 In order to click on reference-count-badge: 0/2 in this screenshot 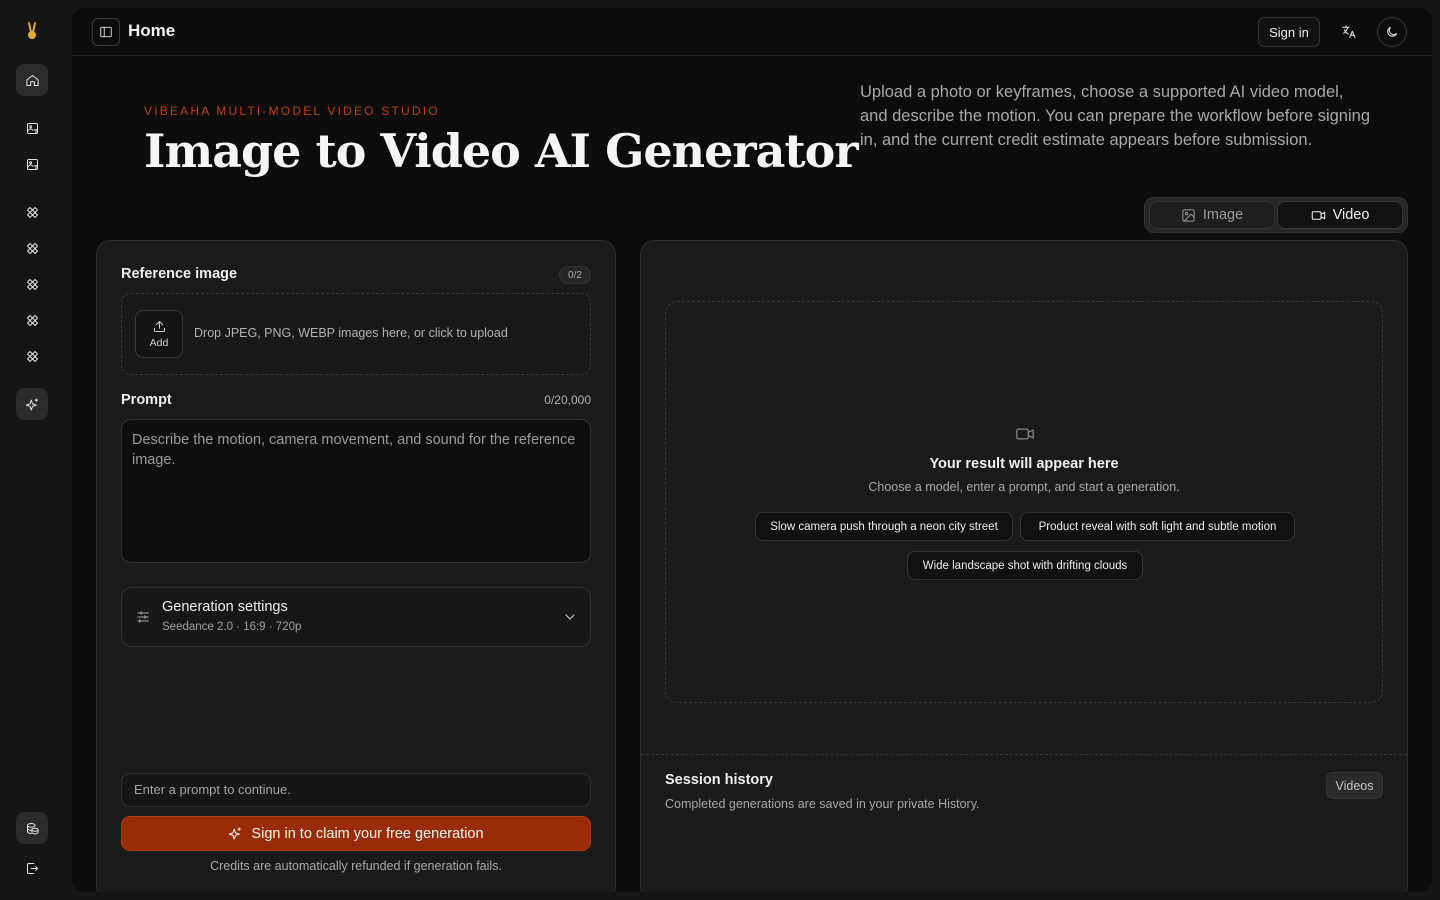, I will do `click(575, 275)`.